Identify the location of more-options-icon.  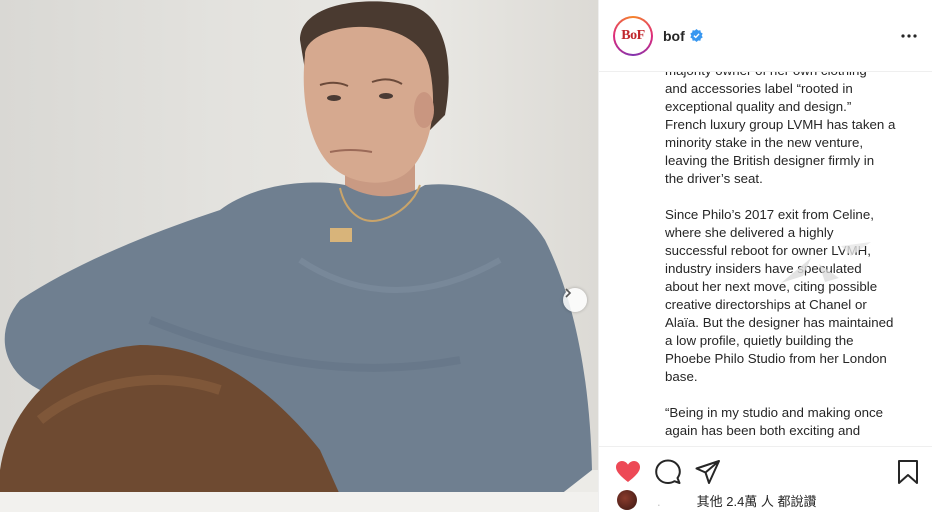
(909, 36).